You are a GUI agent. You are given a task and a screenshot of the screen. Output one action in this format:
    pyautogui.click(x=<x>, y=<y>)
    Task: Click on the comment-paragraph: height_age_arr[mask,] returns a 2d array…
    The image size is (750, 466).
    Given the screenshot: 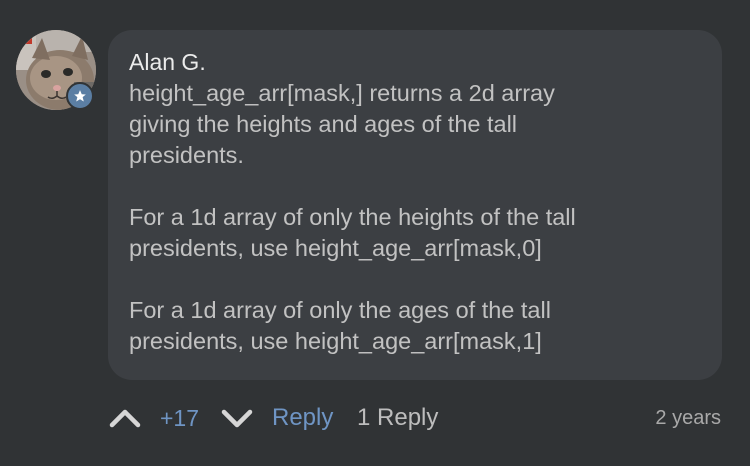 What is the action you would take?
    pyautogui.click(x=342, y=124)
    